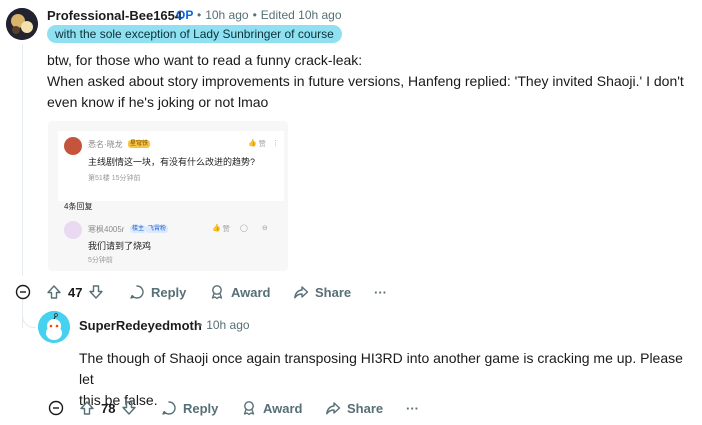  I want to click on embed-reply-like: 👍 赞, so click(221, 229).